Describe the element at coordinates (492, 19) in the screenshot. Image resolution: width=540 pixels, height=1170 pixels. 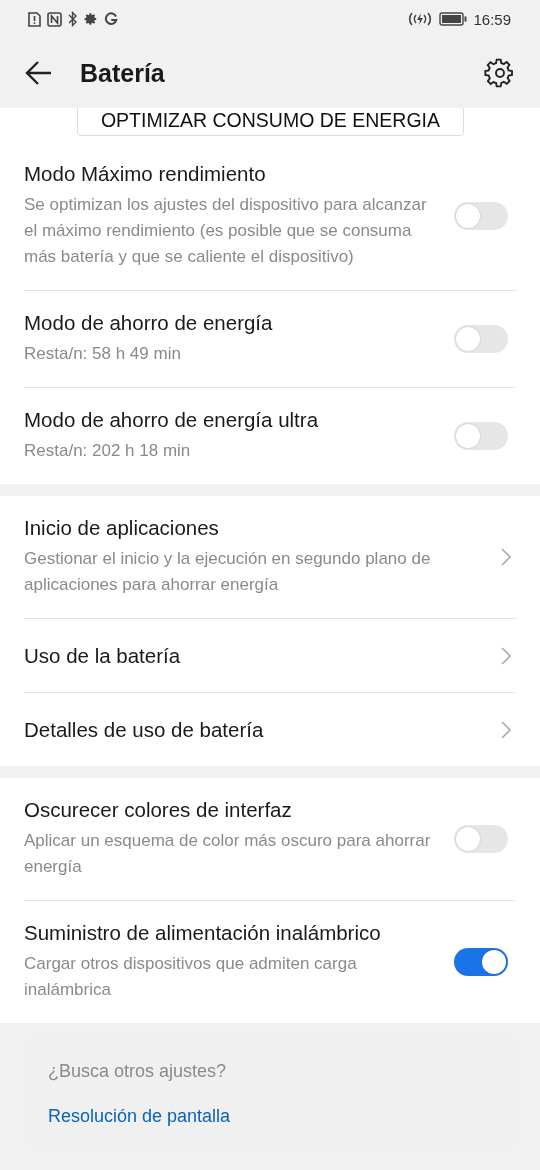
I see `clock-time: 16:59` at that location.